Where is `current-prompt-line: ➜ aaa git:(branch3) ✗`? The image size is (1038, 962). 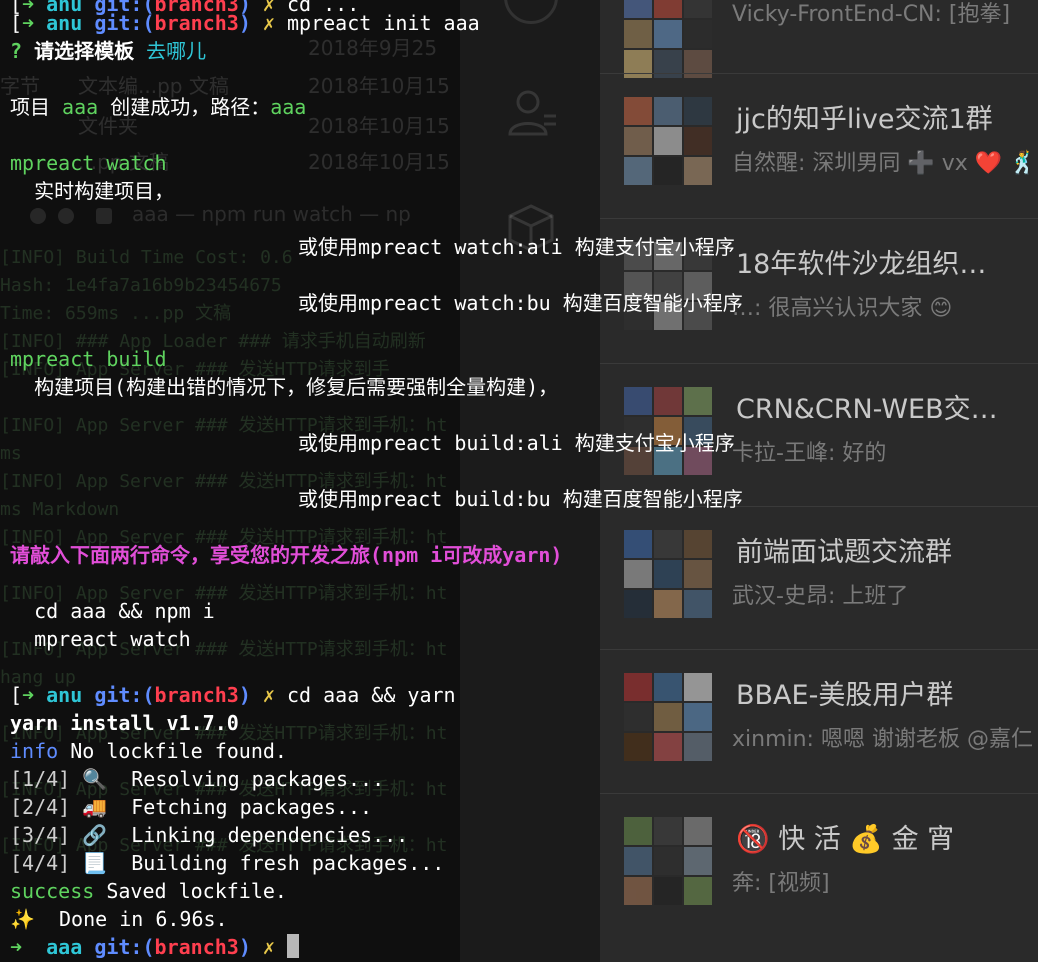
current-prompt-line: ➜ aaa git:(branch3) ✗ is located at coordinates (155, 947).